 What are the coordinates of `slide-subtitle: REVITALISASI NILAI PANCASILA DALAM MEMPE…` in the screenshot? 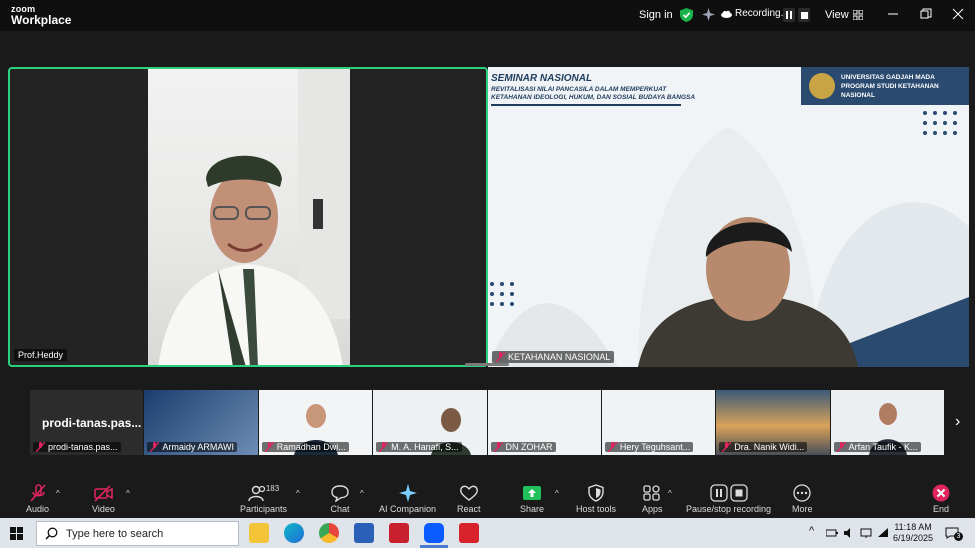 It's located at (593, 94).